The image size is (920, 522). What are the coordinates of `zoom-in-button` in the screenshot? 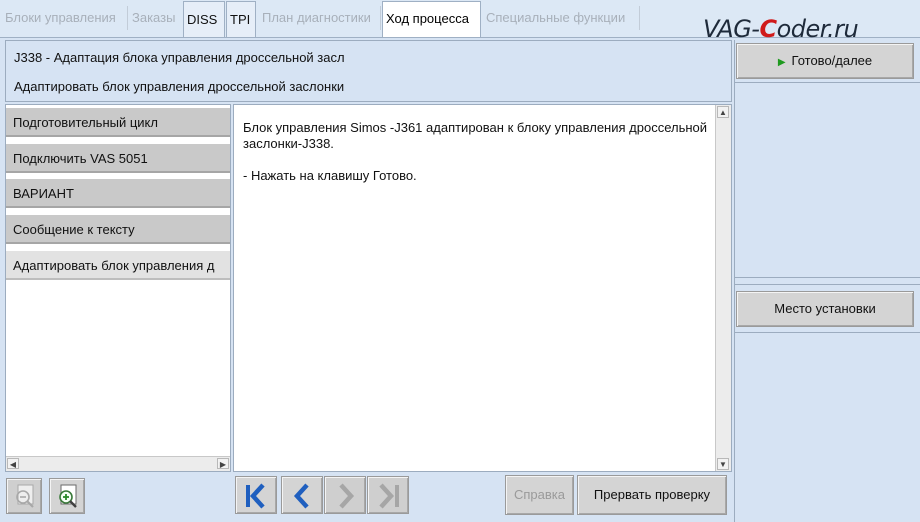 It's located at (67, 496).